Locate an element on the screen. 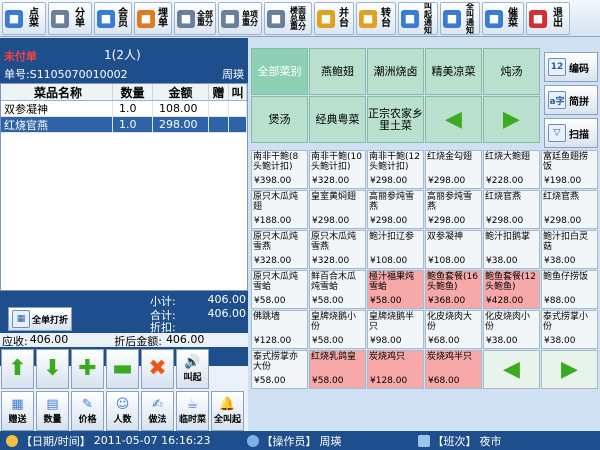  dish-button: 皇室黄焖翅 ¥298.00 is located at coordinates (337, 209).